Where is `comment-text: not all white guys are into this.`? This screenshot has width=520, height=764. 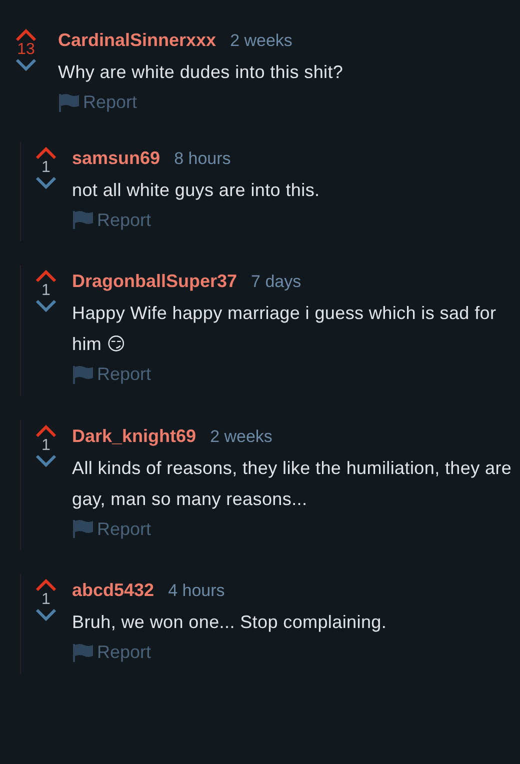
comment-text: not all white guys are into this. is located at coordinates (196, 190).